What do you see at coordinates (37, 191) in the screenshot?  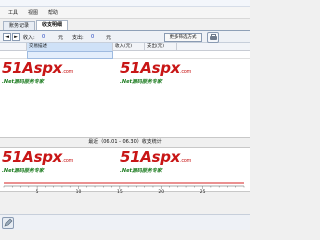 I see `x-tick-label: 5` at bounding box center [37, 191].